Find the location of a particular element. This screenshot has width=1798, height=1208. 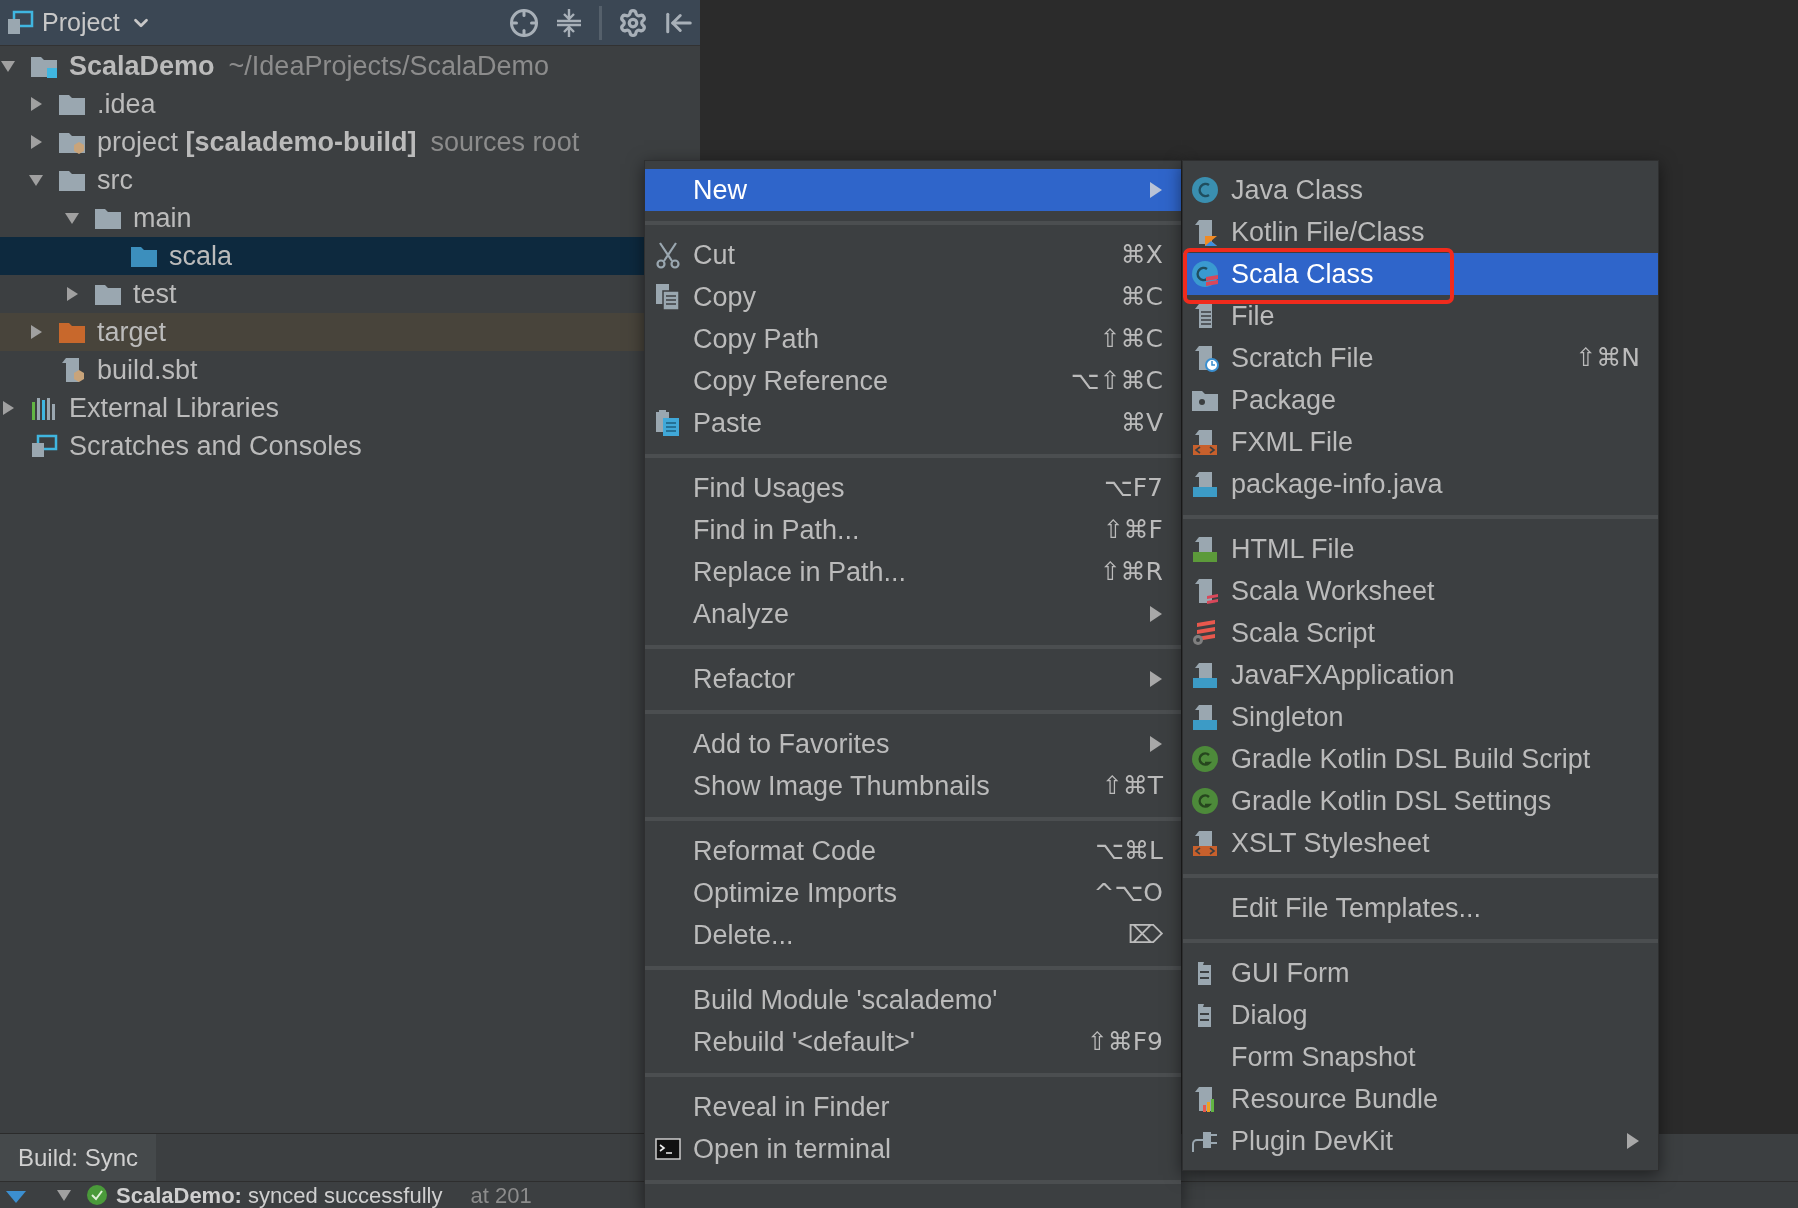

shortcut-label: ⇧⌘F is located at coordinates (1132, 530).